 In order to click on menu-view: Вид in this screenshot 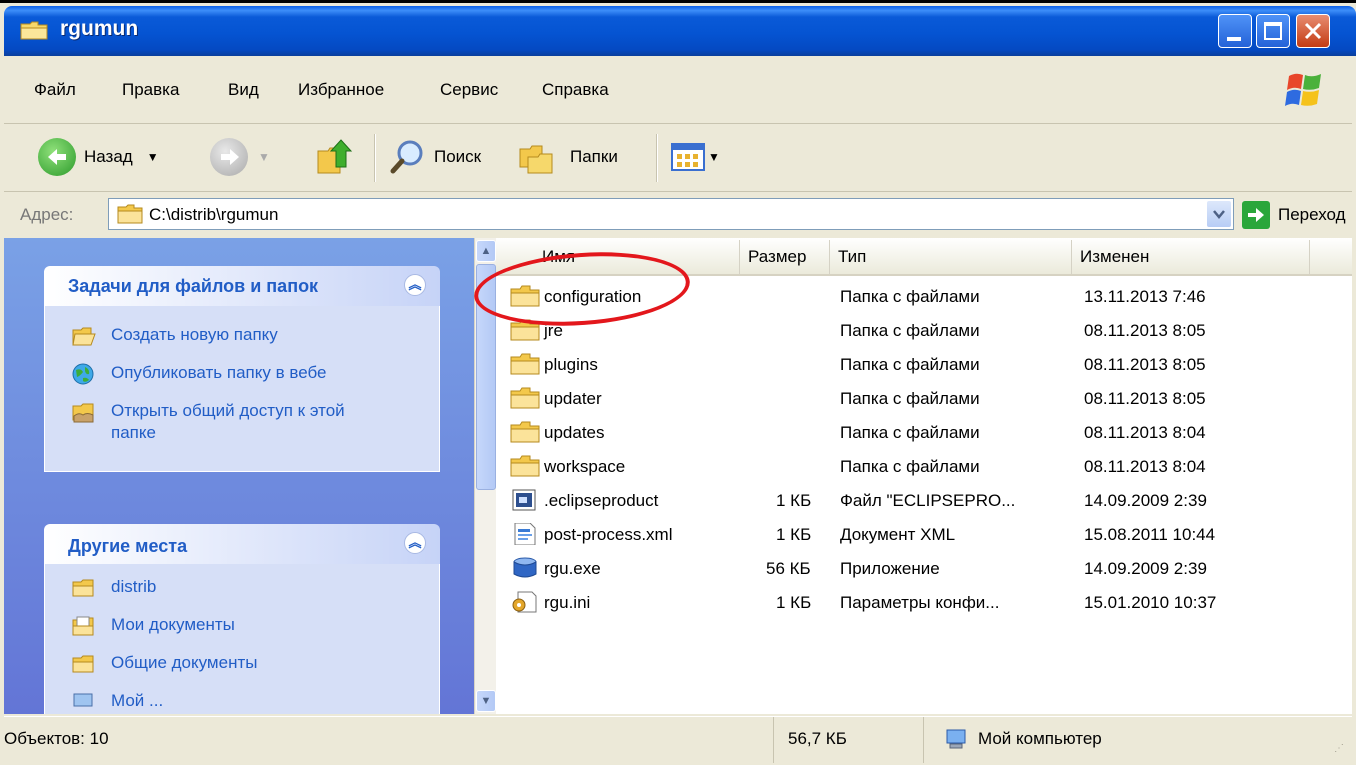, I will do `click(243, 90)`.